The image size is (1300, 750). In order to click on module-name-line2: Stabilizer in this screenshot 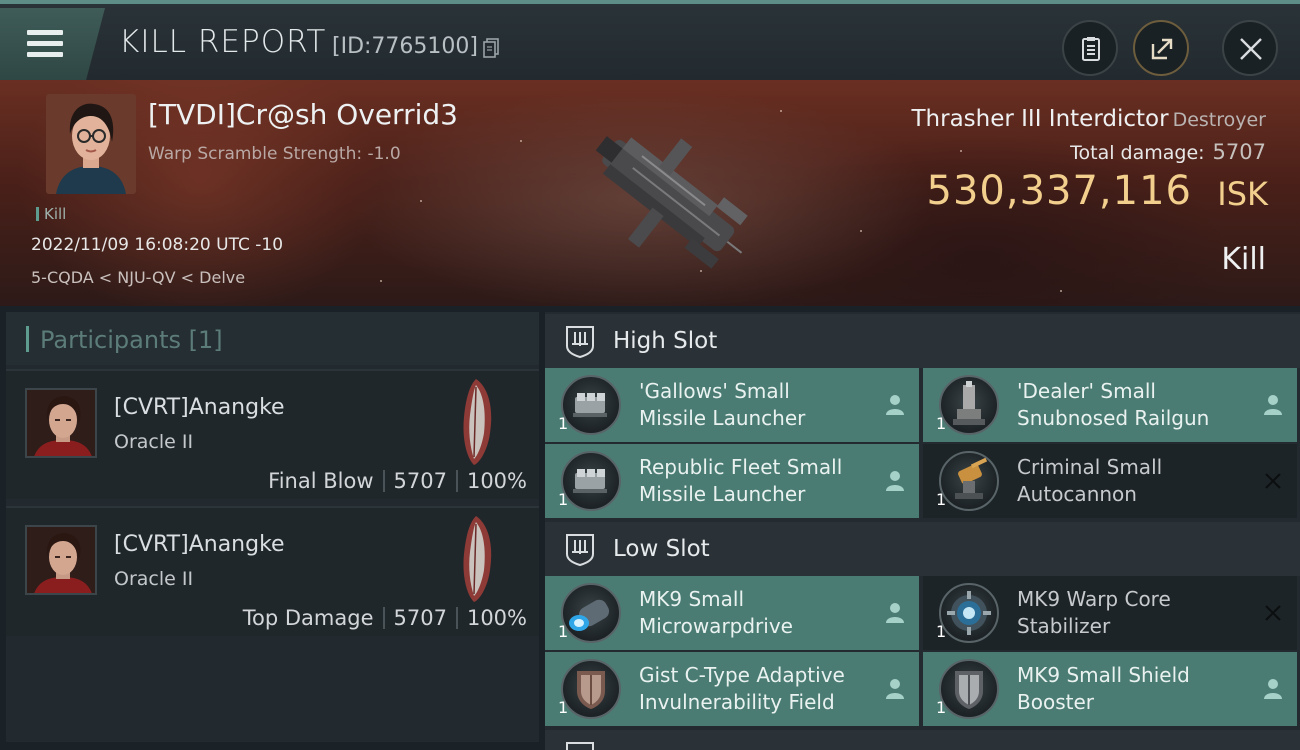, I will do `click(1064, 626)`.